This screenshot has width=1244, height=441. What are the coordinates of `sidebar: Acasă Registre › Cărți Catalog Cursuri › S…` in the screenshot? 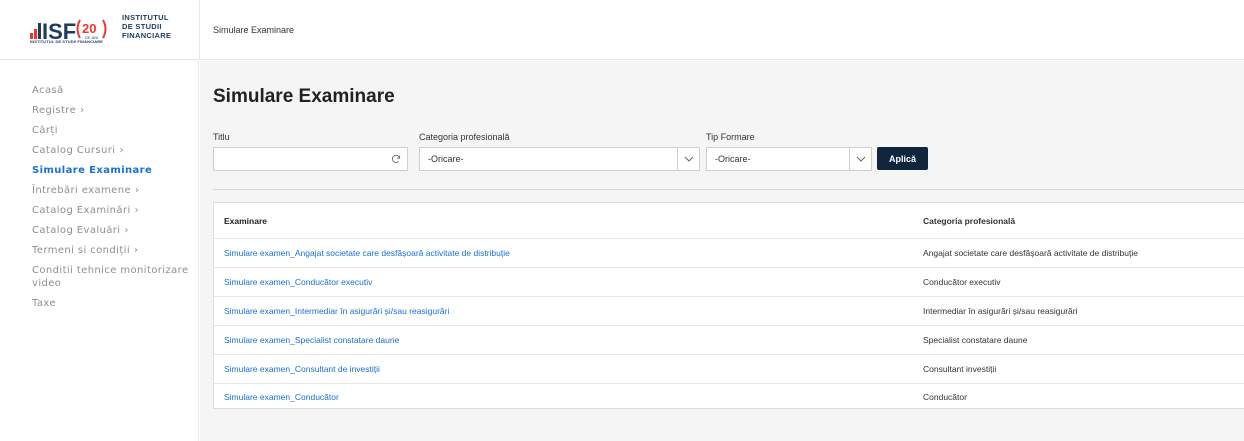 It's located at (99, 251).